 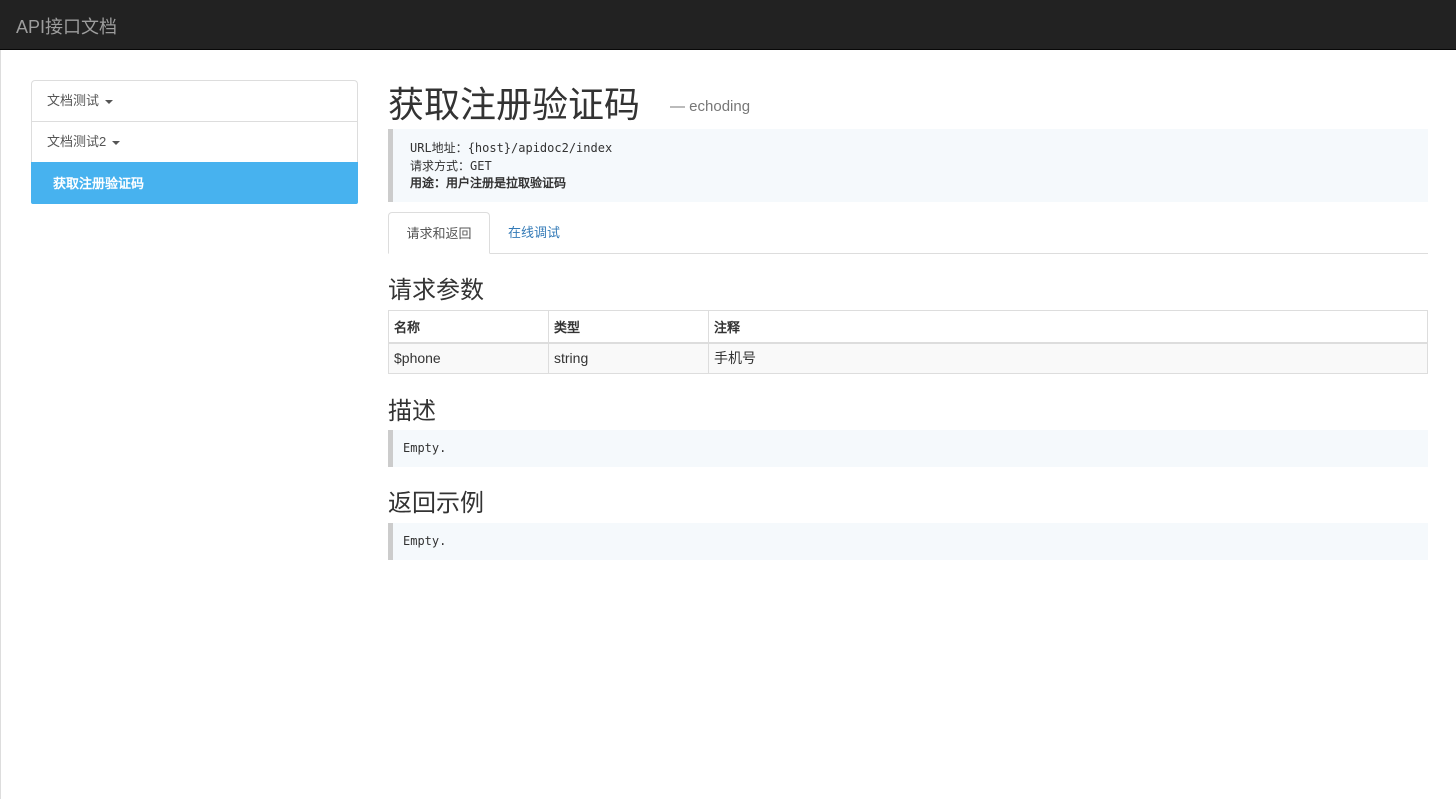 What do you see at coordinates (77, 141) in the screenshot?
I see `sidebar-item-label: 文档测试2` at bounding box center [77, 141].